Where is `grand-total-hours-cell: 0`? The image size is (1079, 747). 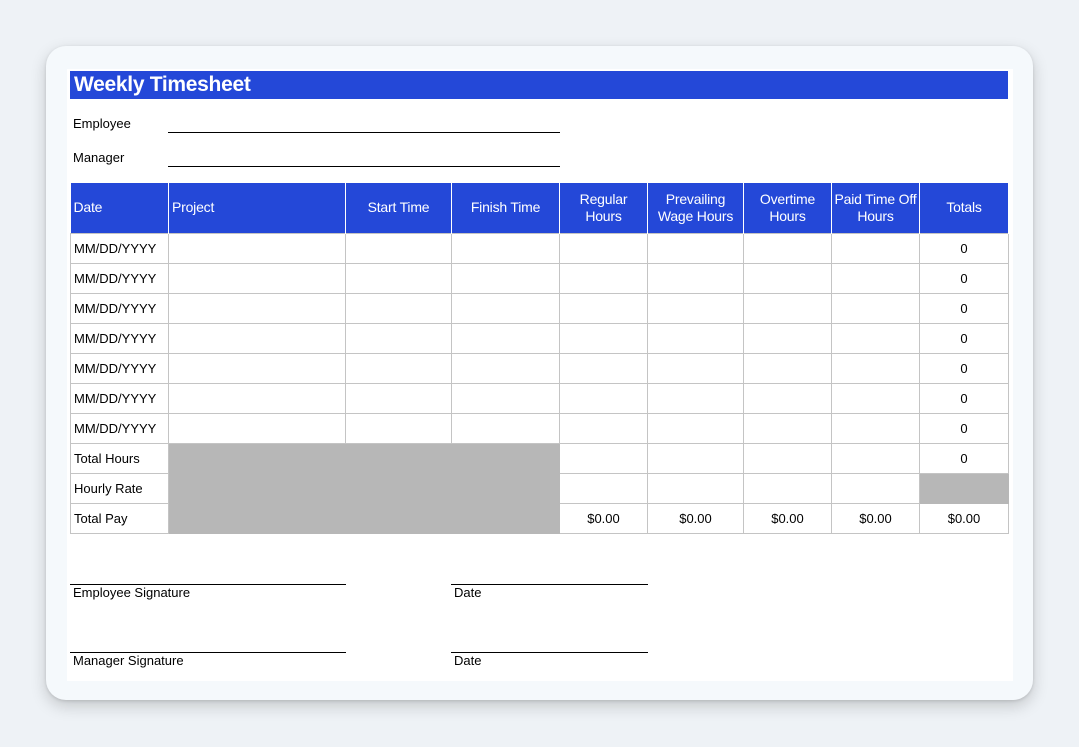
grand-total-hours-cell: 0 is located at coordinates (964, 458).